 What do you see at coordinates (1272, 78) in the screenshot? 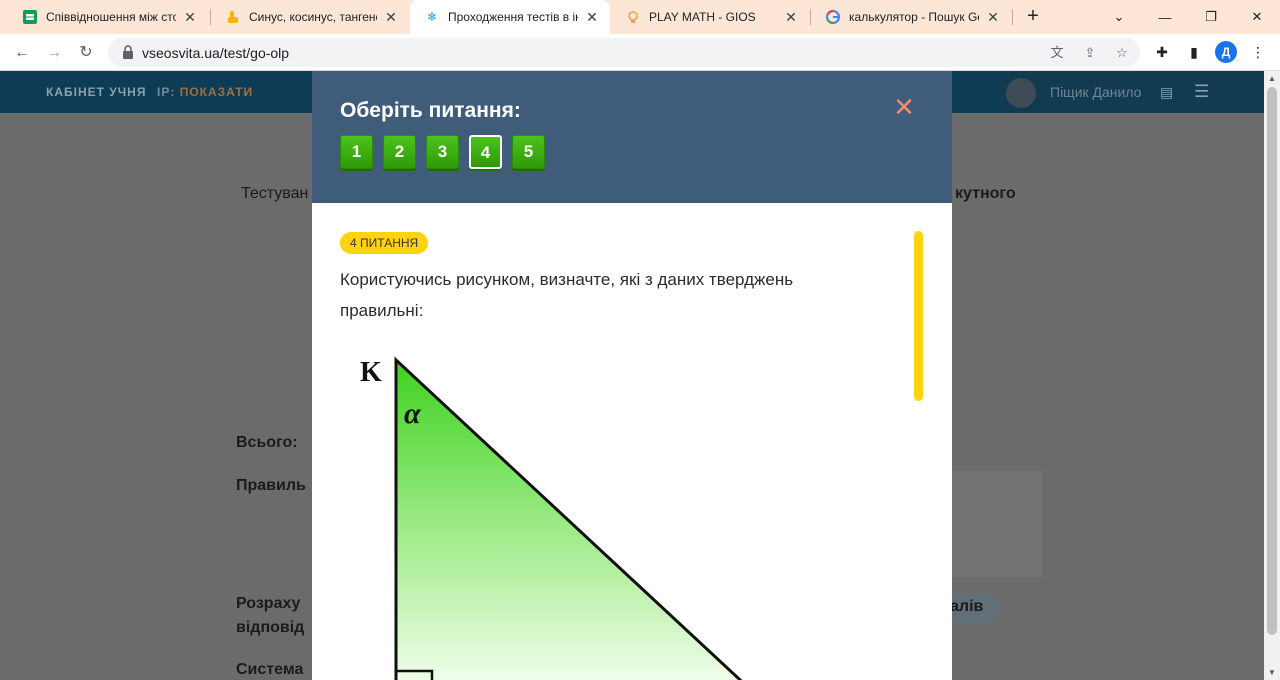
I see `scroll-up-icon: ▲` at bounding box center [1272, 78].